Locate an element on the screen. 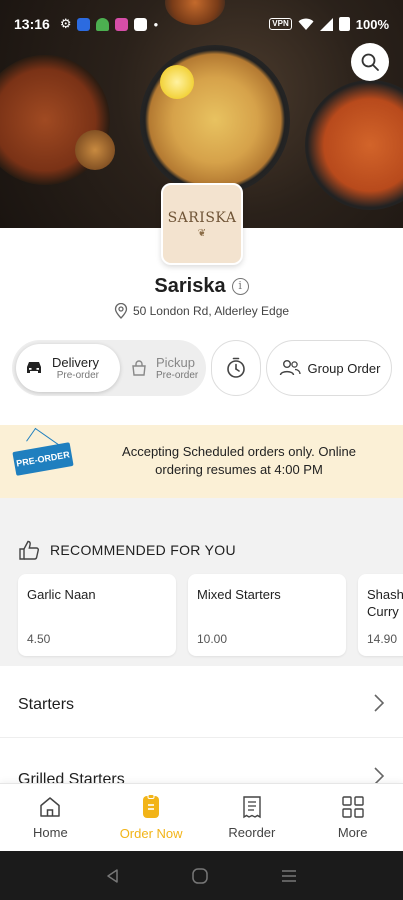 Image resolution: width=403 pixels, height=900 pixels. group-order-label: Group Order is located at coordinates (344, 368).